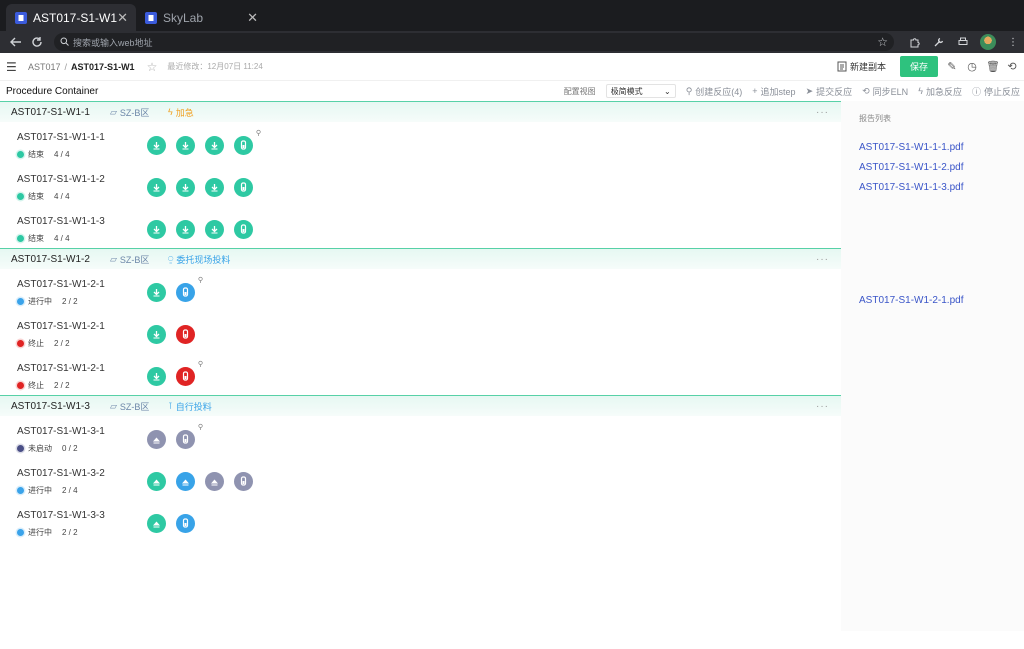  Describe the element at coordinates (911, 147) in the screenshot. I see `report-link: AST017-S1-W1-1-1.pdf` at that location.